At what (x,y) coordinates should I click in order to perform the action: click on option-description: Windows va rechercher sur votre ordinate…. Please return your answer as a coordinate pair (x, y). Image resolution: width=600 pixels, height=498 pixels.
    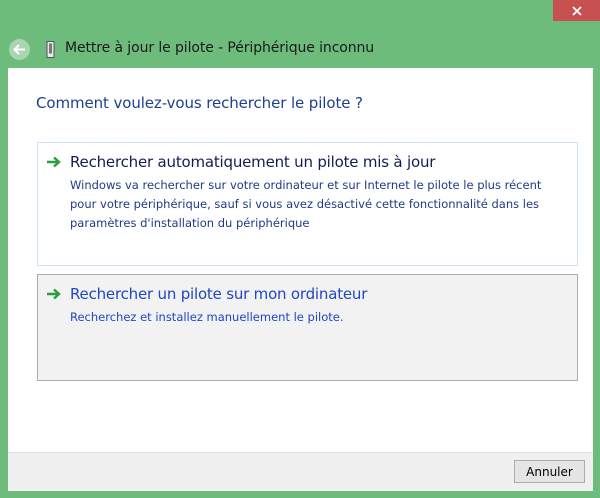
    Looking at the image, I should click on (306, 204).